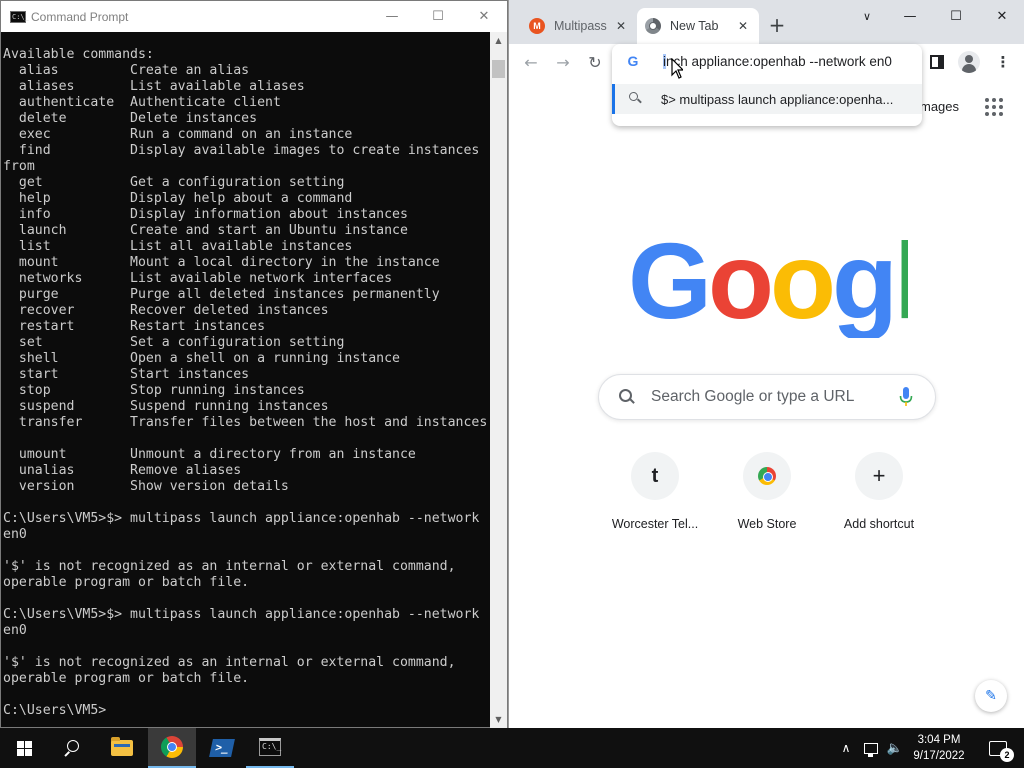 The width and height of the screenshot is (1024, 768). I want to click on shortcut-web-store: Web Store, so click(767, 497).